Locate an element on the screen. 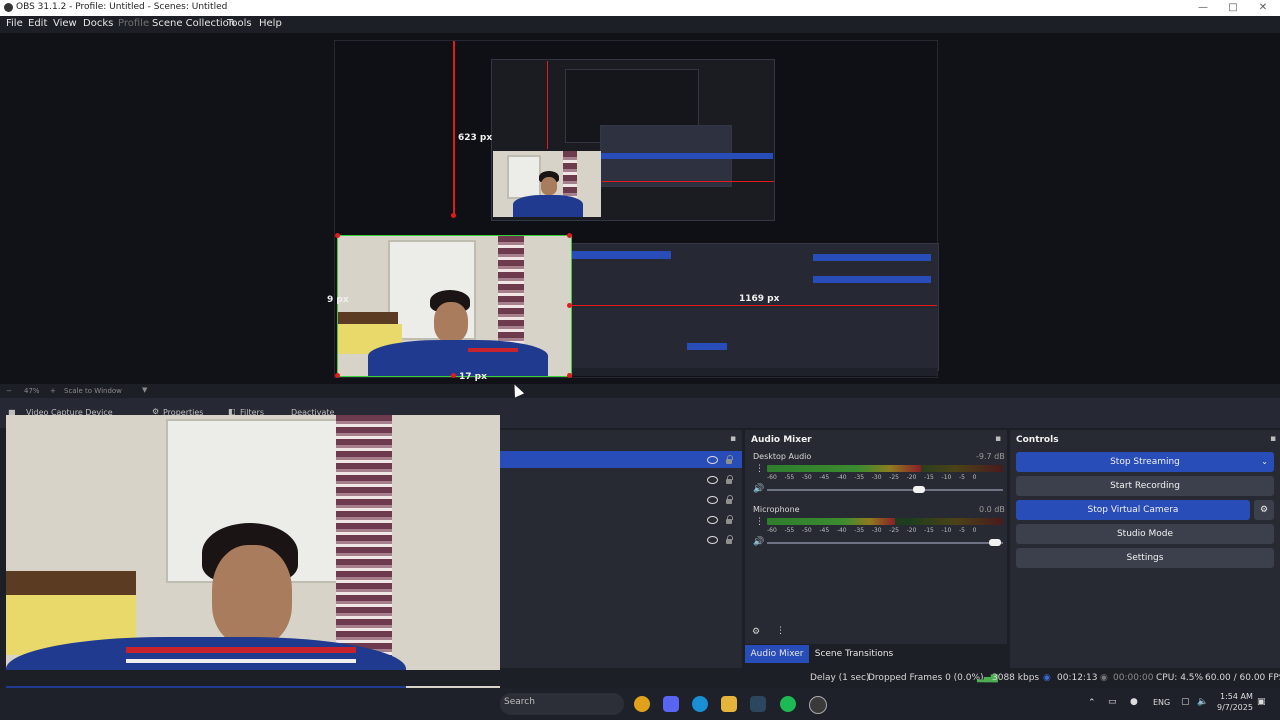 The image size is (1280, 720). scale-mode: Scale to Window is located at coordinates (93, 391).